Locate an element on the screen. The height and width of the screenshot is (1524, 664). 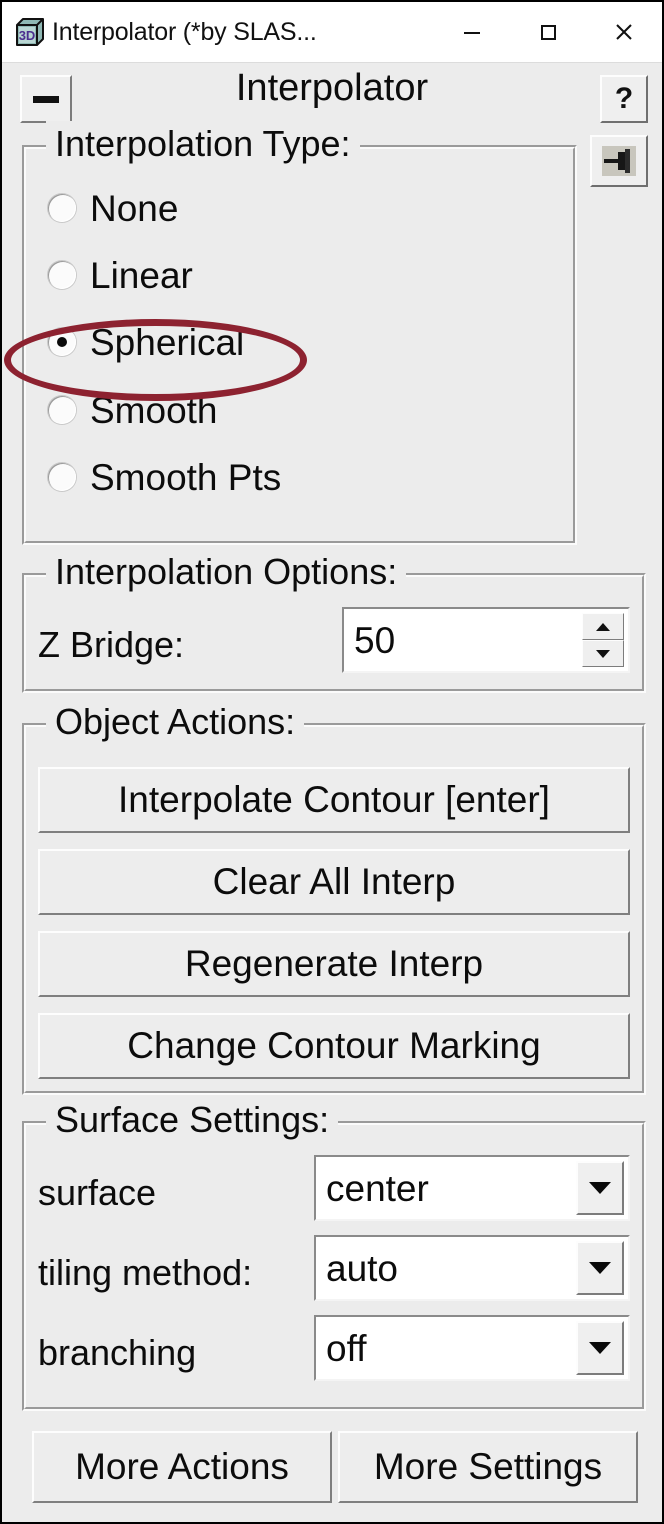
radio-option-spherical: Spherical is located at coordinates (146, 342).